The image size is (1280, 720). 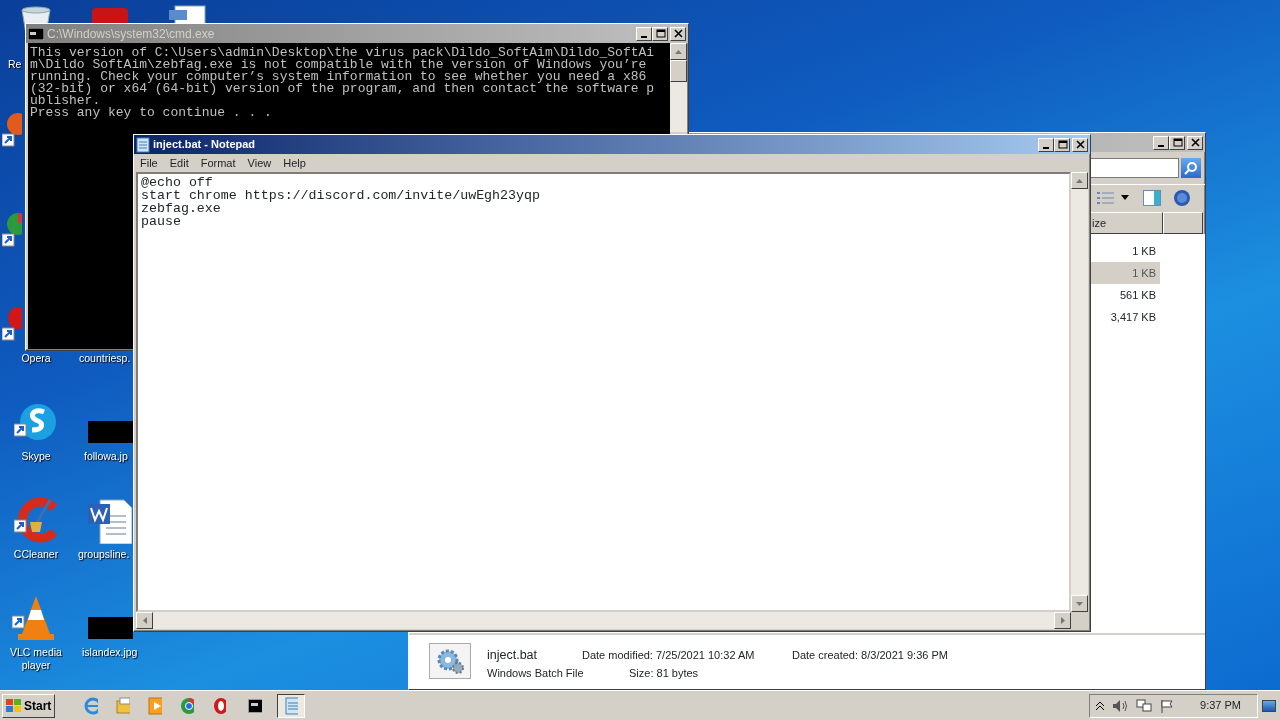 What do you see at coordinates (1183, 223) in the screenshot?
I see `column-header` at bounding box center [1183, 223].